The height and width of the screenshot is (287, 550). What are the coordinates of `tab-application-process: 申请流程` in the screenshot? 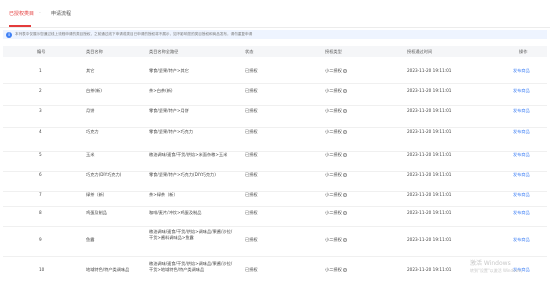 It's located at (61, 14).